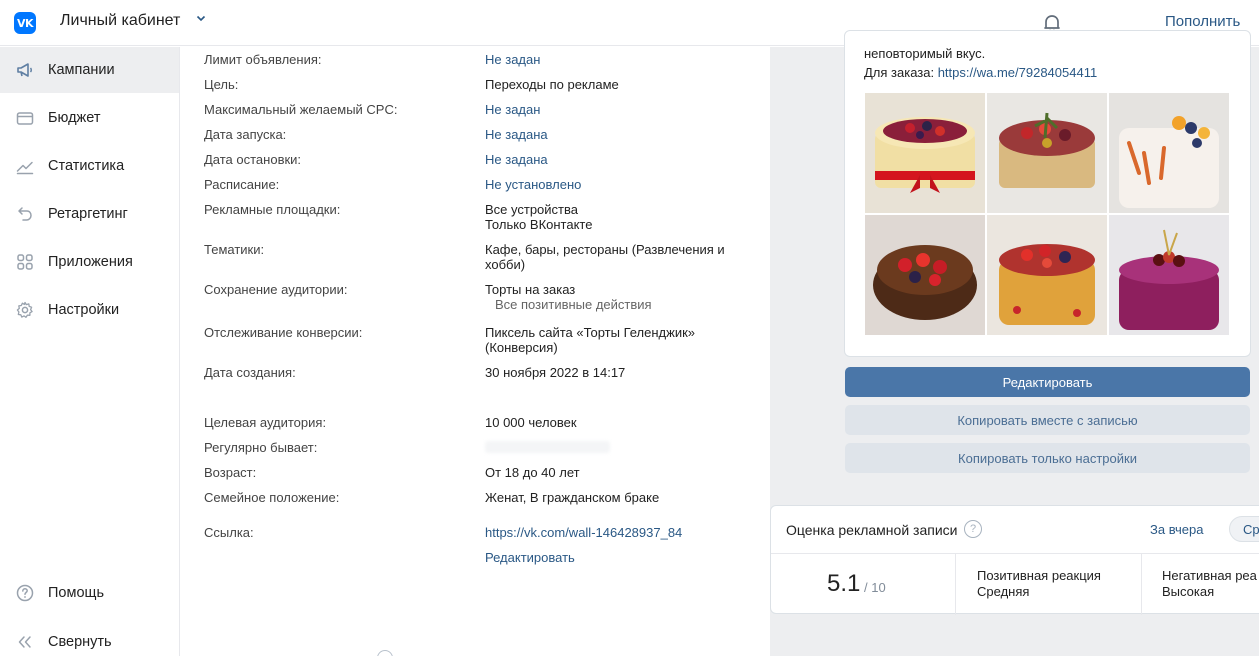  What do you see at coordinates (1018, 72) in the screenshot?
I see `order-link: https://wa.me/79284054411` at bounding box center [1018, 72].